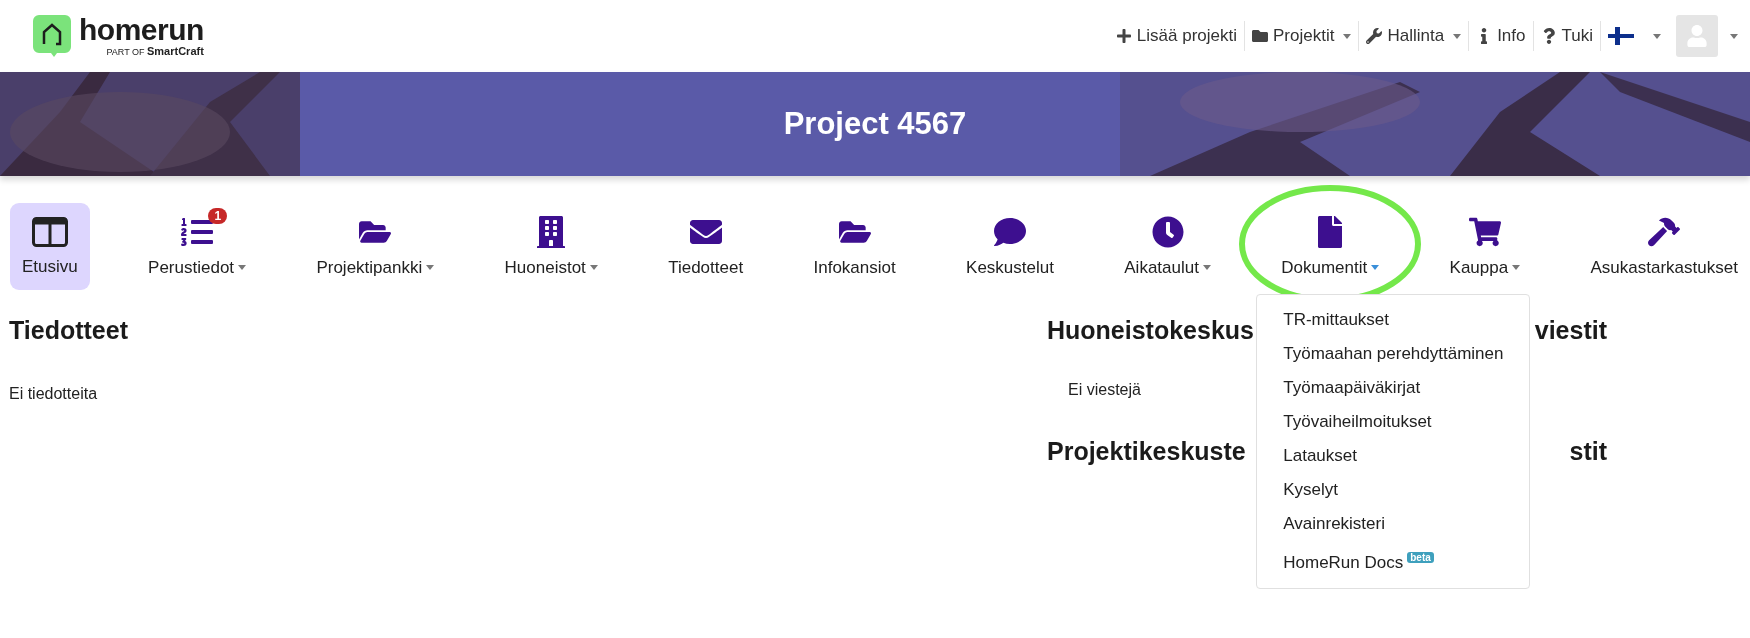  I want to click on section-heading: viestit, so click(1570, 330).